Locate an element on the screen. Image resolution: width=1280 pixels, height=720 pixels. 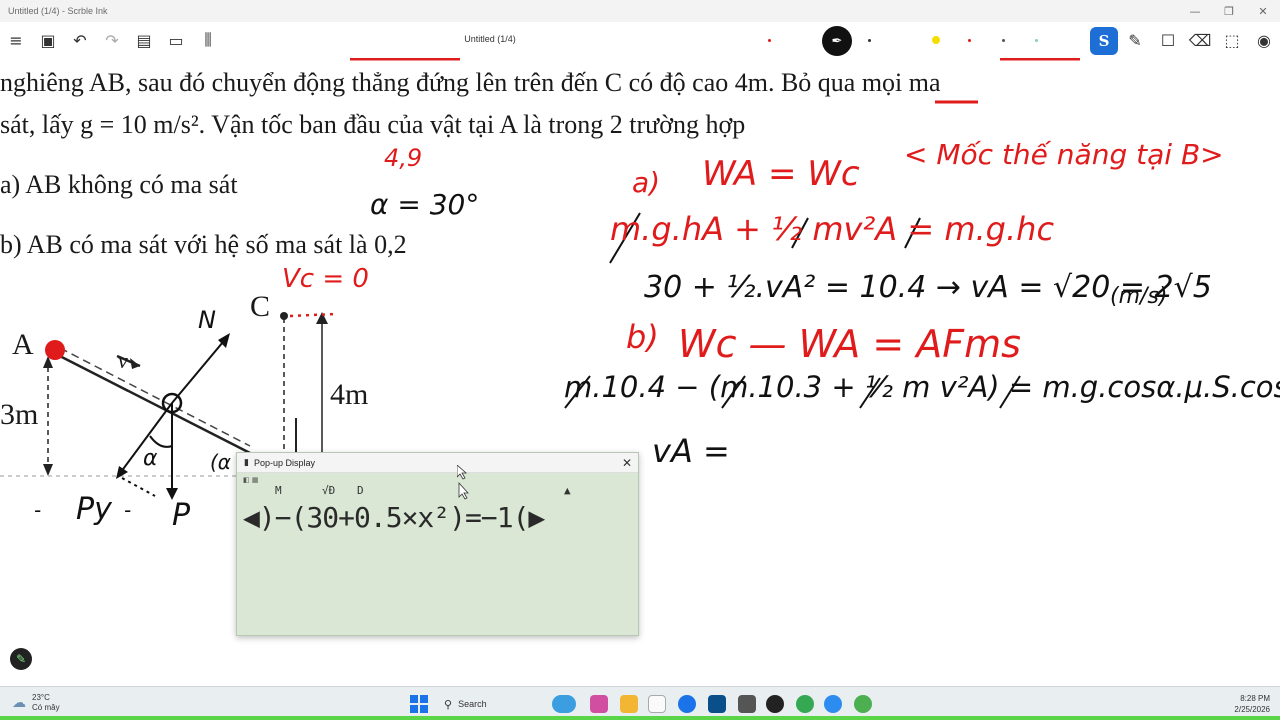
window-controls: — ❐ ✕ is located at coordinates (1229, 11).